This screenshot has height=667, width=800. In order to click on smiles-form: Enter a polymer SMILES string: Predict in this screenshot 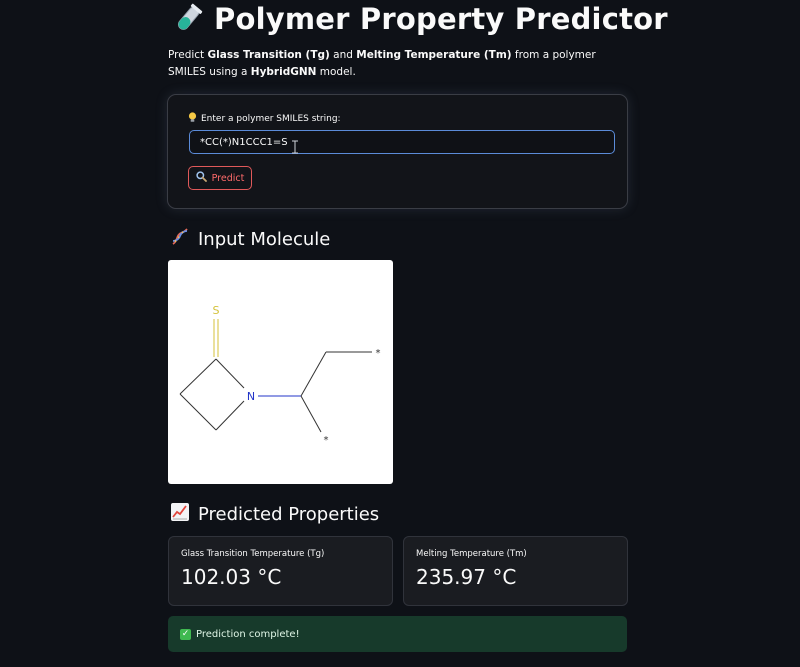, I will do `click(397, 151)`.